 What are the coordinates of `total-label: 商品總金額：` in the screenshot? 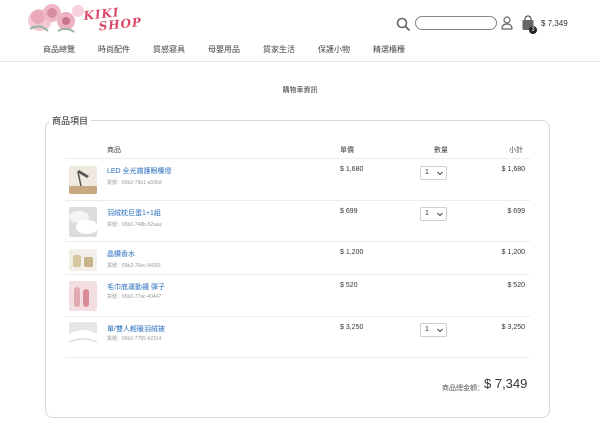 It's located at (463, 388).